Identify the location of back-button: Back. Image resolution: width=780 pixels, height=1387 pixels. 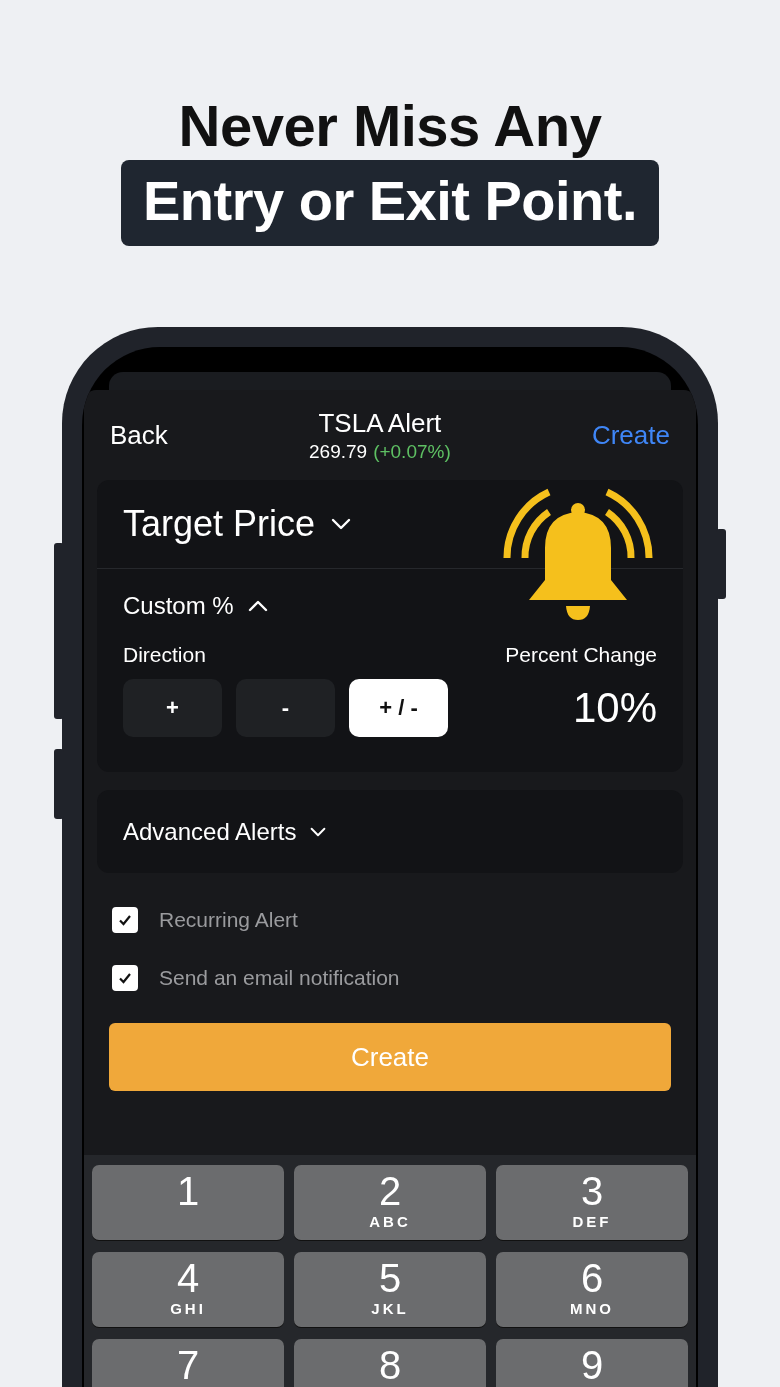
(139, 435).